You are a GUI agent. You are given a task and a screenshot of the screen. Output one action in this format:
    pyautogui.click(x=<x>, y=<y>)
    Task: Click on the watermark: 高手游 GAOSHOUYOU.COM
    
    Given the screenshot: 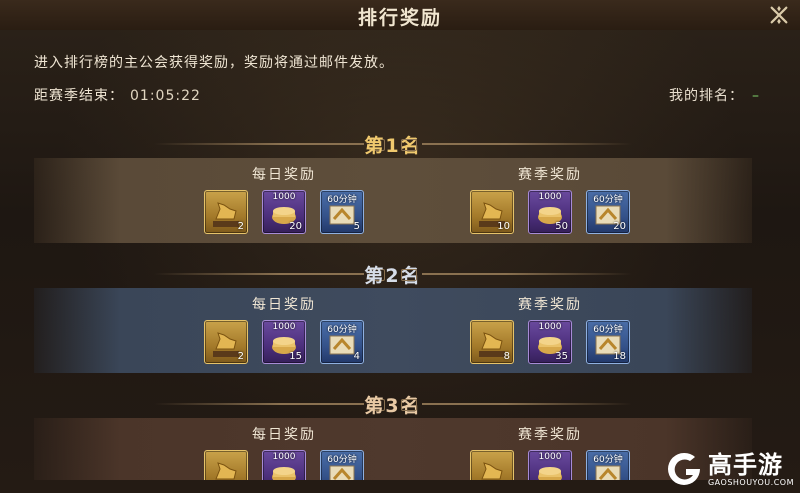 What is the action you would take?
    pyautogui.click(x=729, y=469)
    